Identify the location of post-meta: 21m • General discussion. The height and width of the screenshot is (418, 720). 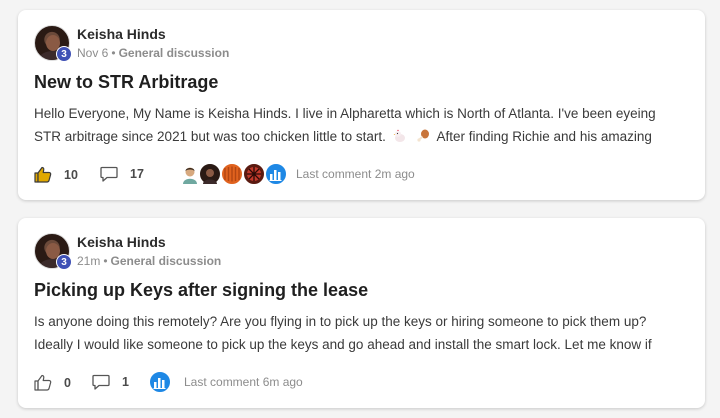
(149, 261).